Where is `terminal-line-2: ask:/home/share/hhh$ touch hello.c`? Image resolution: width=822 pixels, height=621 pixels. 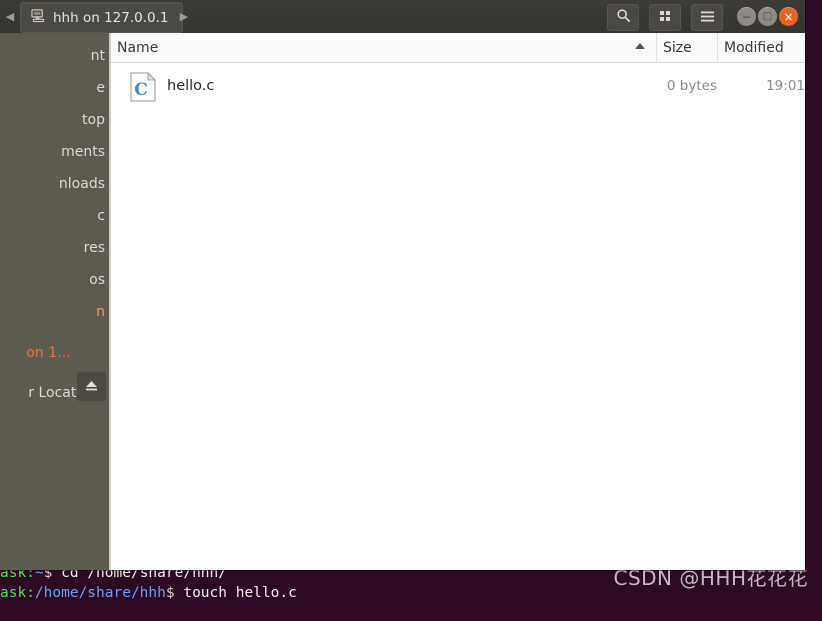 terminal-line-2: ask:/home/share/hhh$ touch hello.c is located at coordinates (148, 593).